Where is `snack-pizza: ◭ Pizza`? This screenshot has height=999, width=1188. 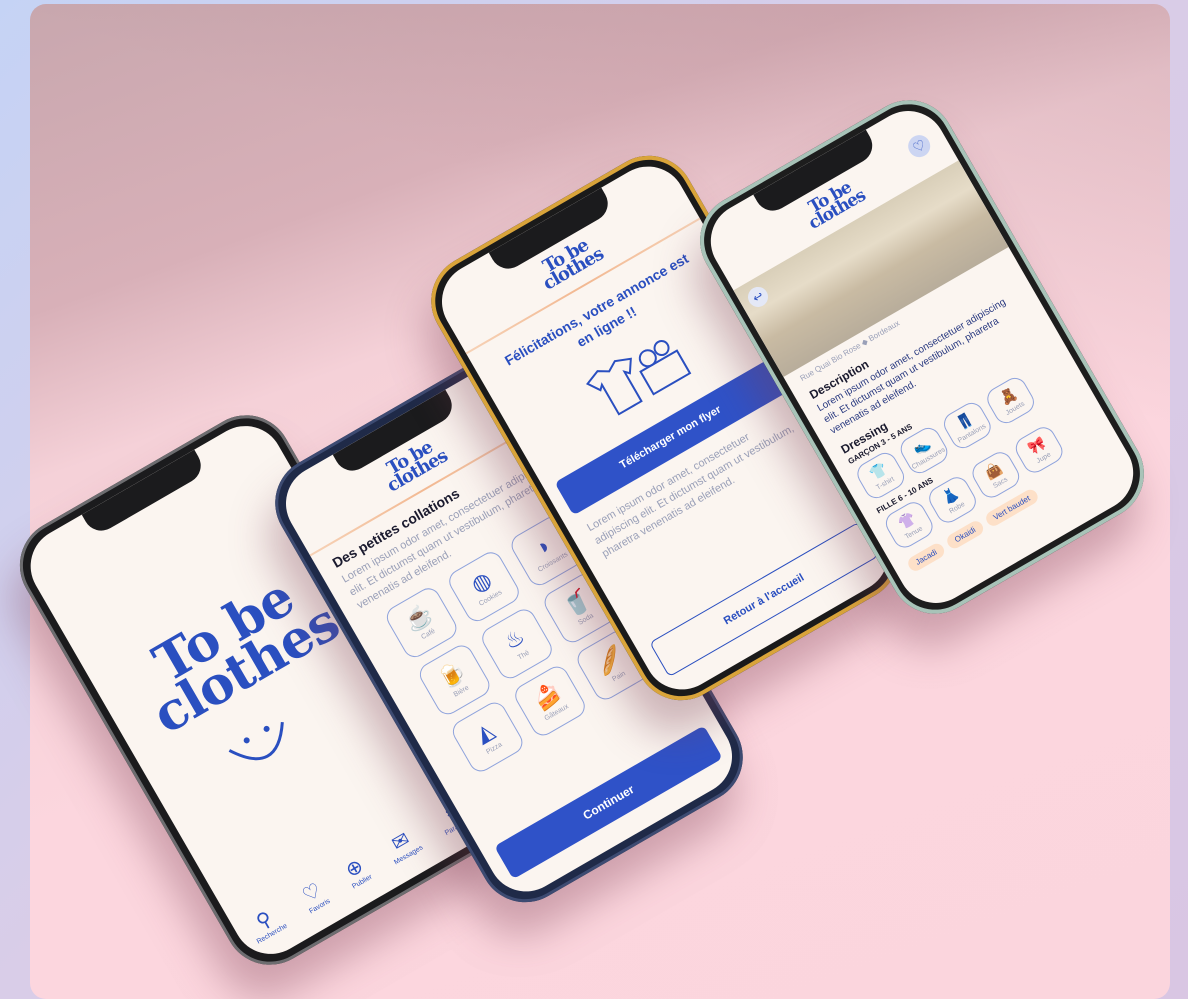
snack-pizza: ◭ Pizza is located at coordinates (487, 736).